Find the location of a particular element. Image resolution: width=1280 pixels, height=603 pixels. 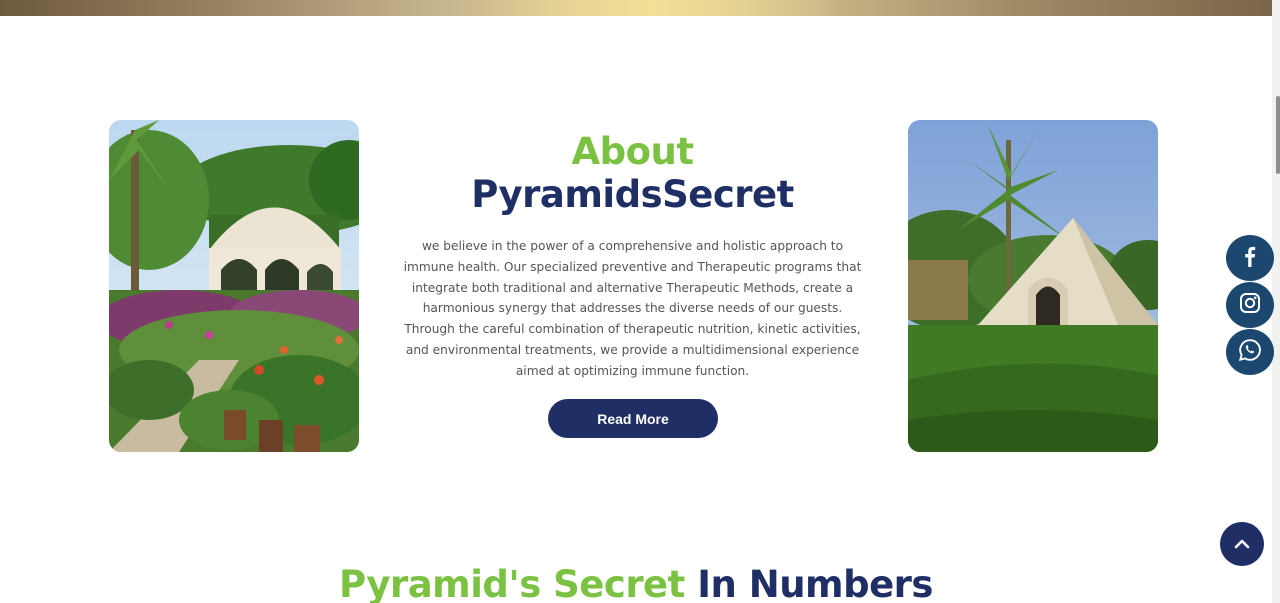

numbers-heading-green: Pyramid's Secret is located at coordinates (512, 583).